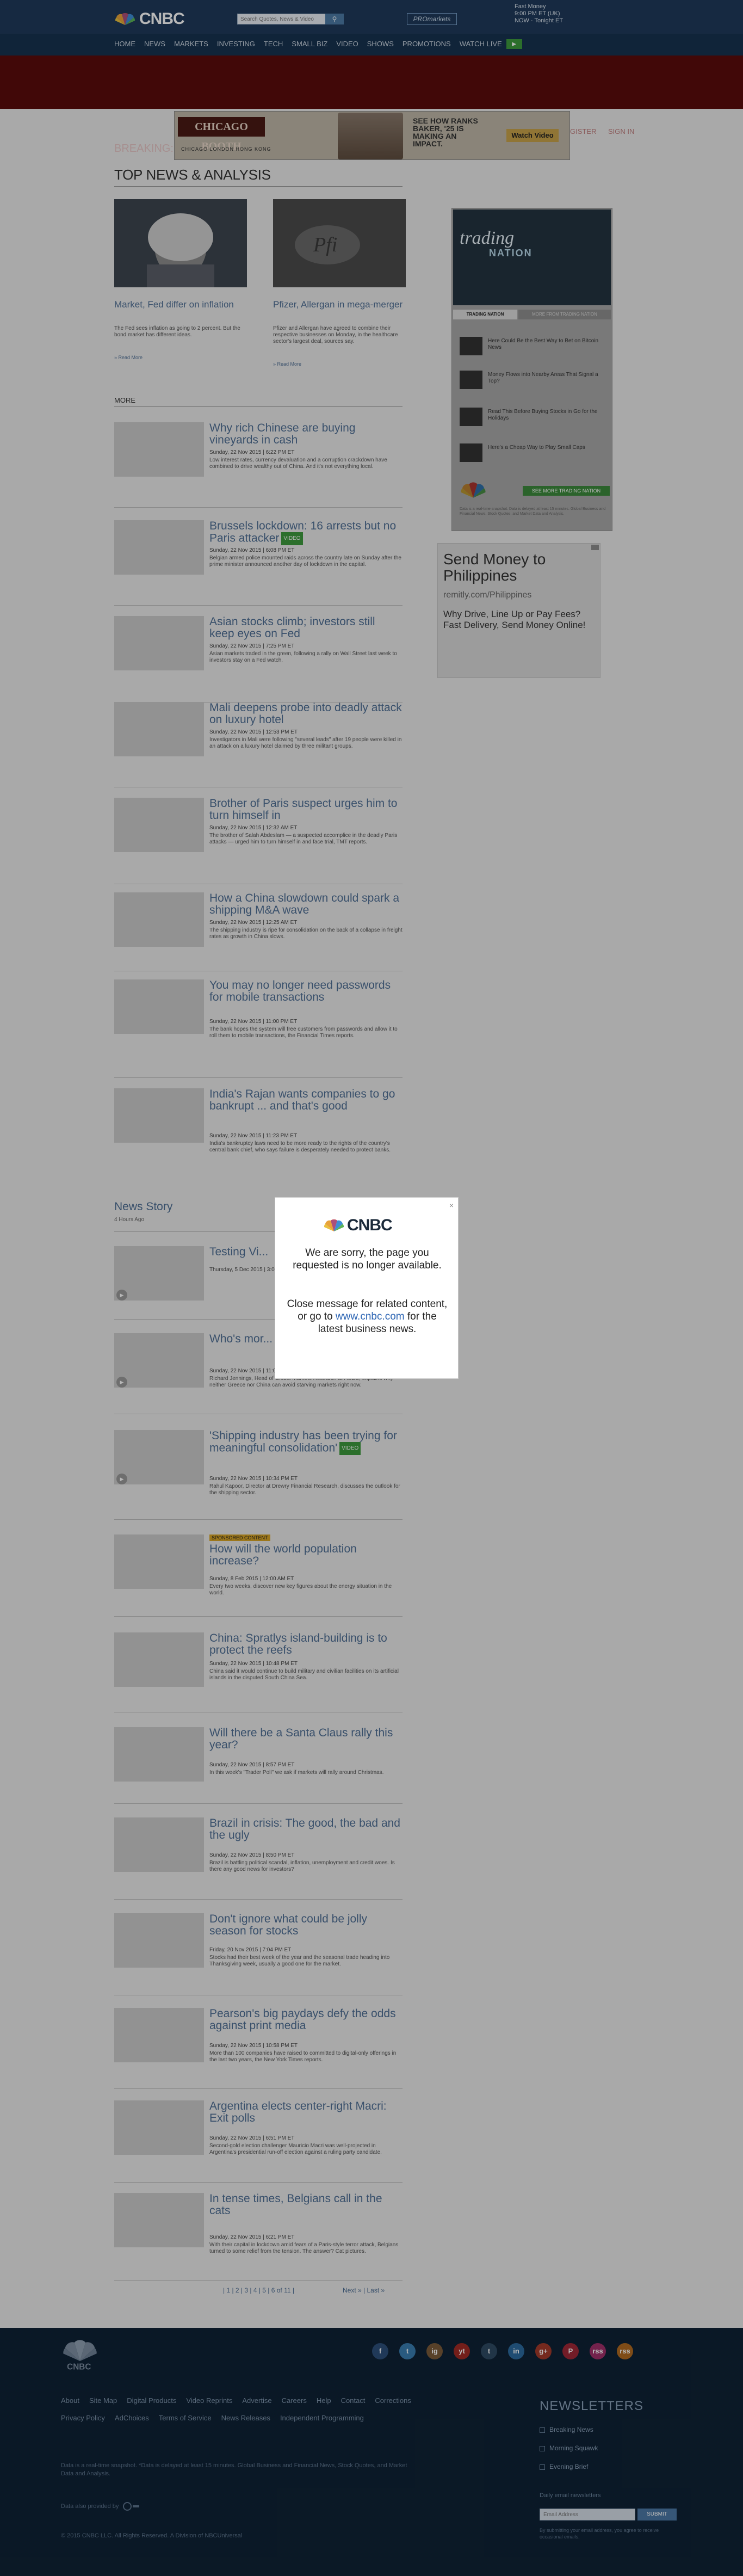 The width and height of the screenshot is (743, 2576). What do you see at coordinates (370, 1316) in the screenshot?
I see `cnbc-home-link: www.cnbc.com` at bounding box center [370, 1316].